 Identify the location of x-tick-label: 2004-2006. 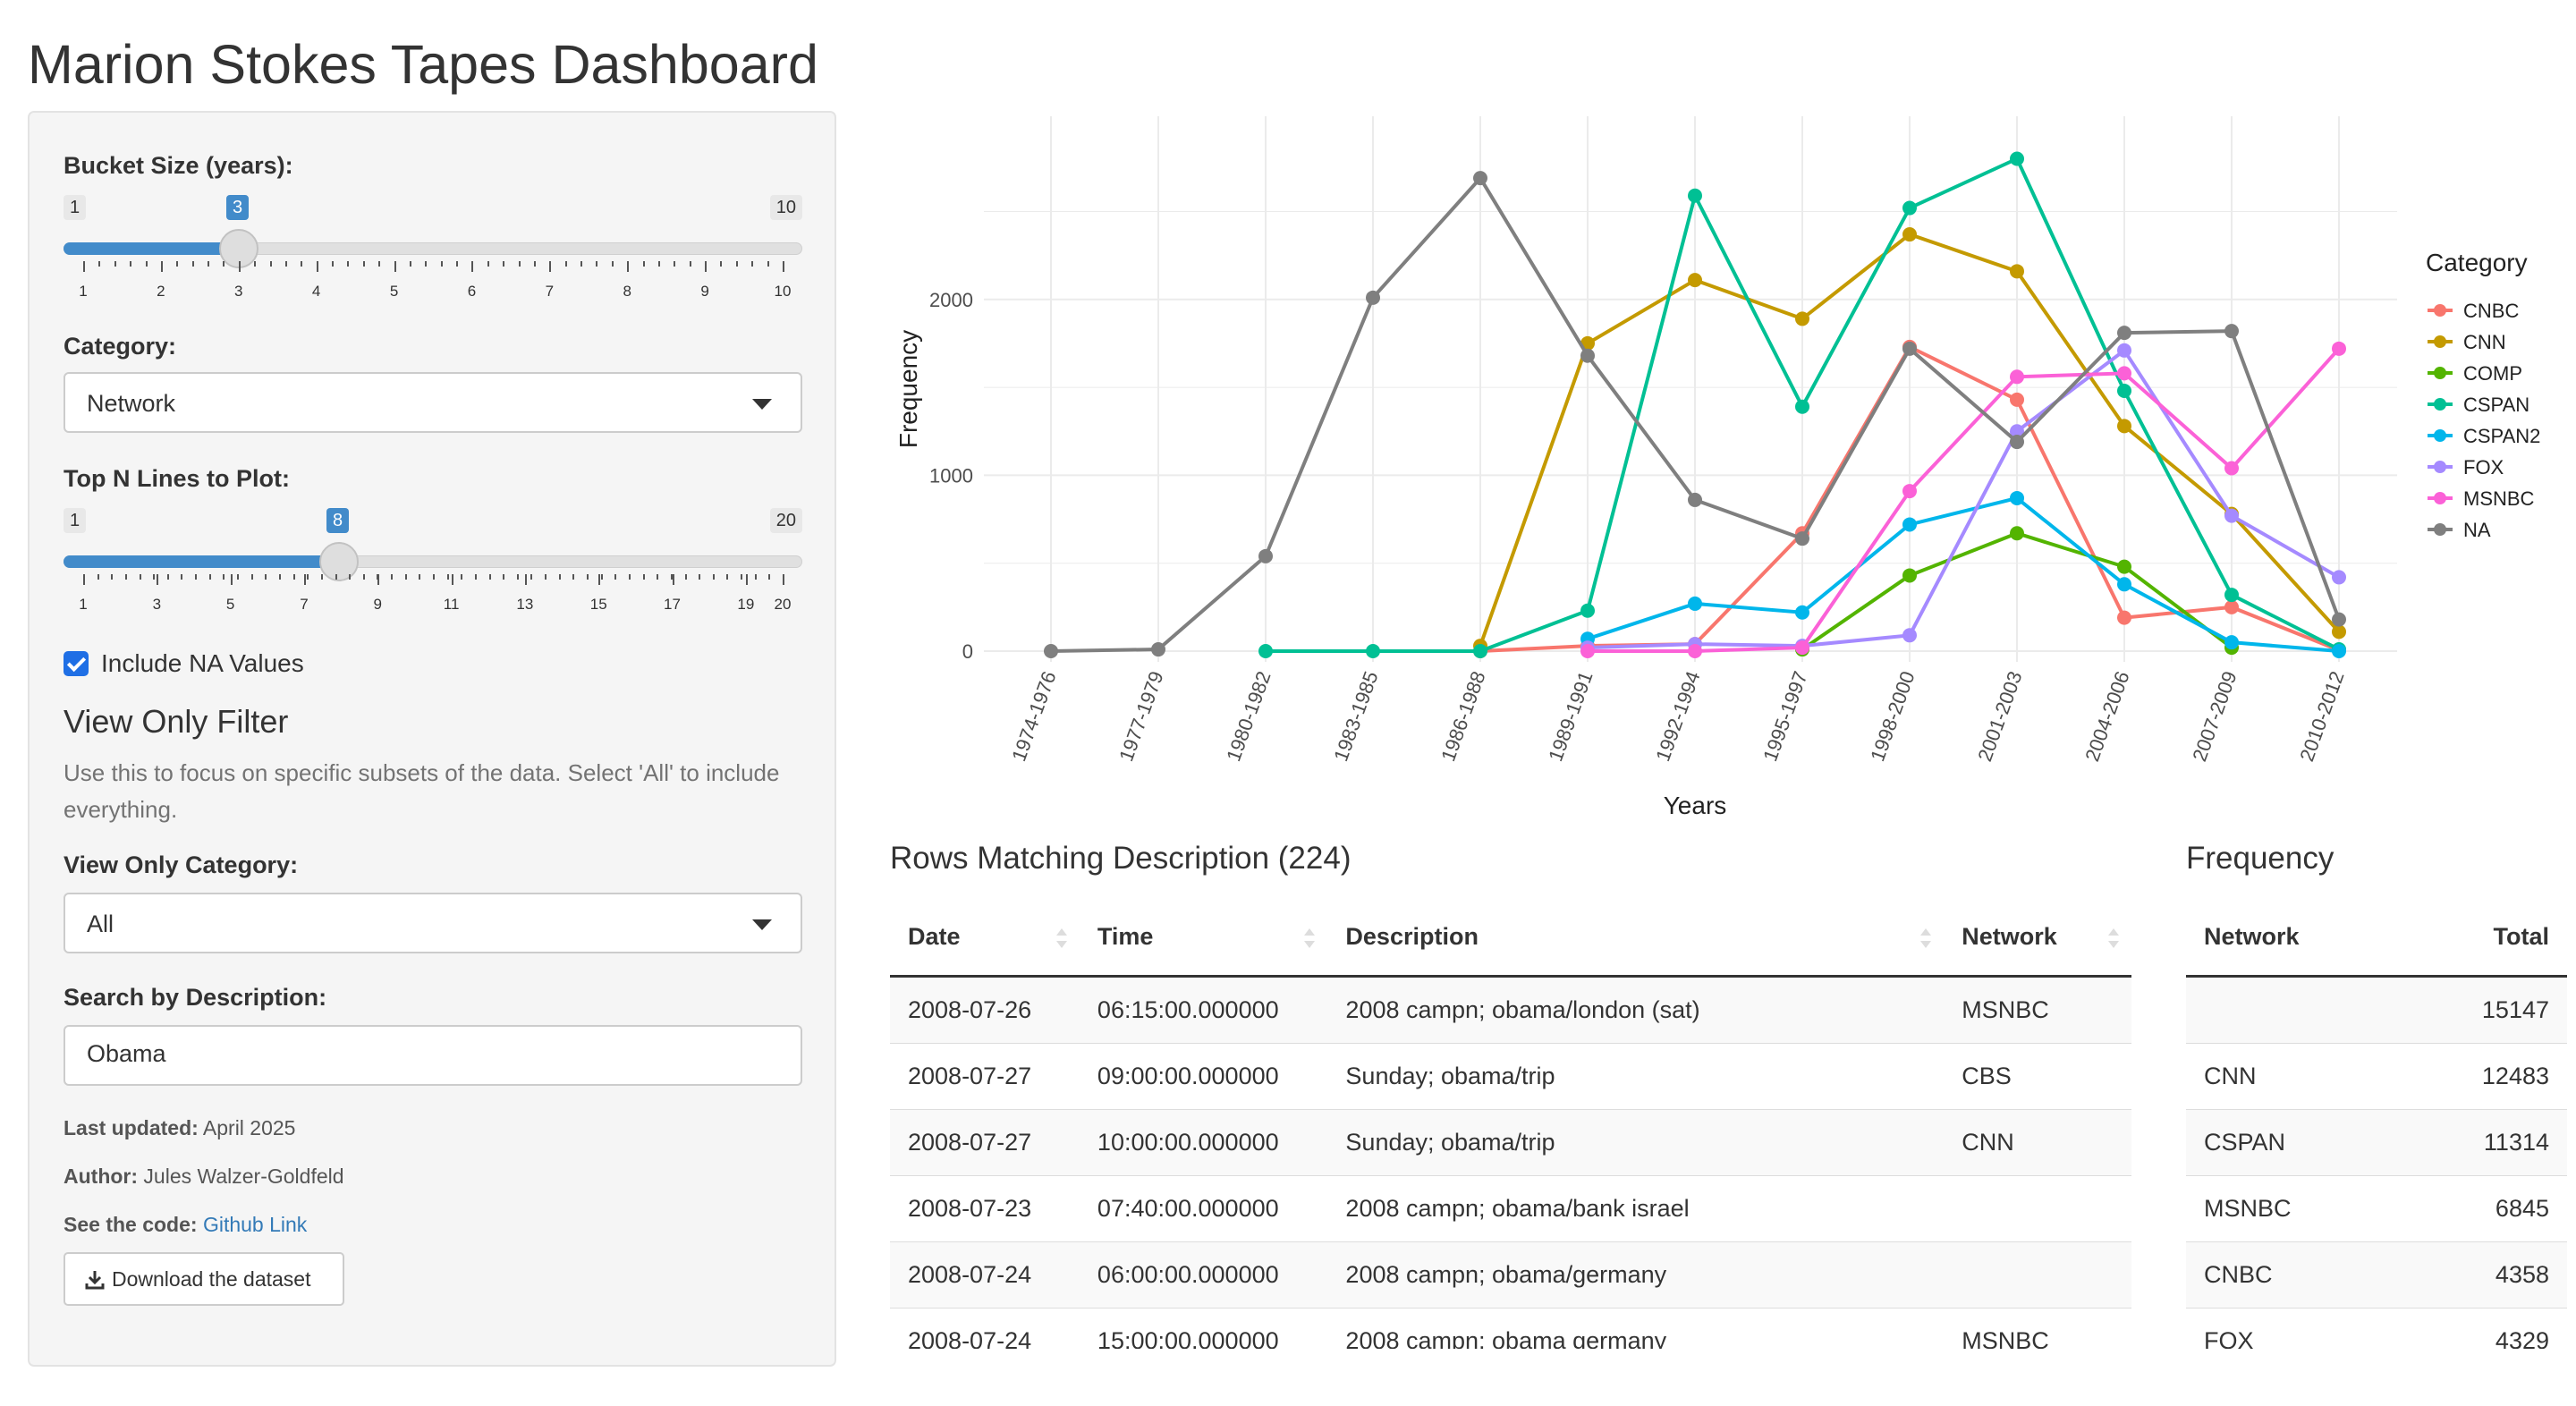
(2106, 716).